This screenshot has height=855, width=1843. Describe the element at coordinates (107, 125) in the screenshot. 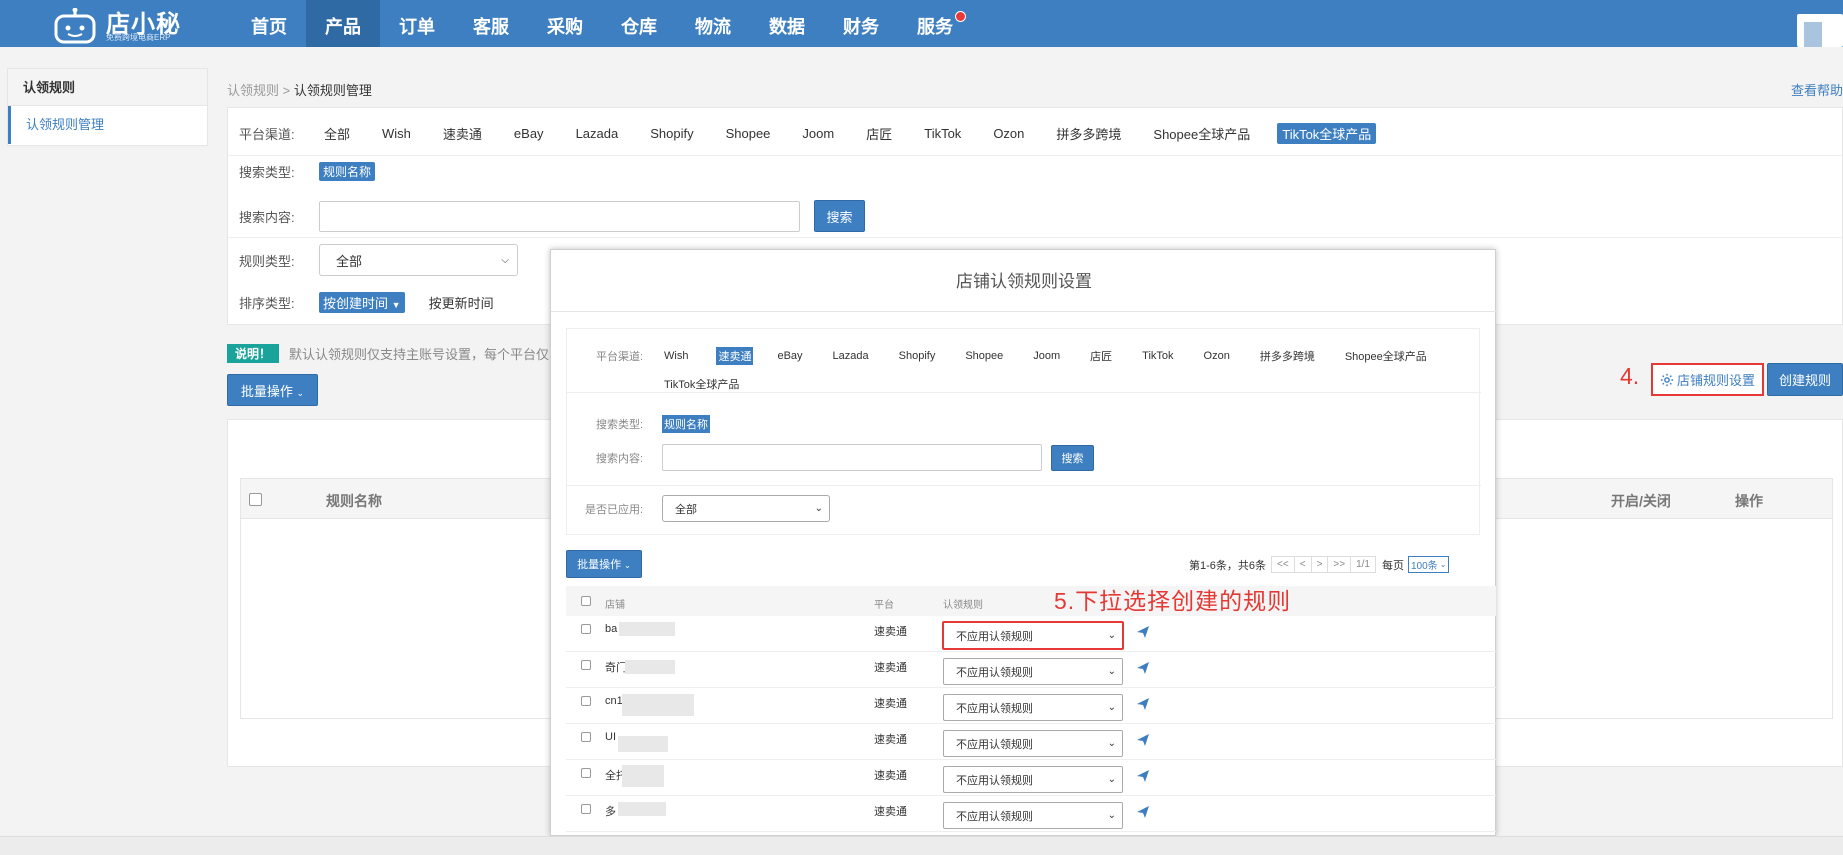

I see `sidebar-item-rule-management: 认领规则管理` at that location.